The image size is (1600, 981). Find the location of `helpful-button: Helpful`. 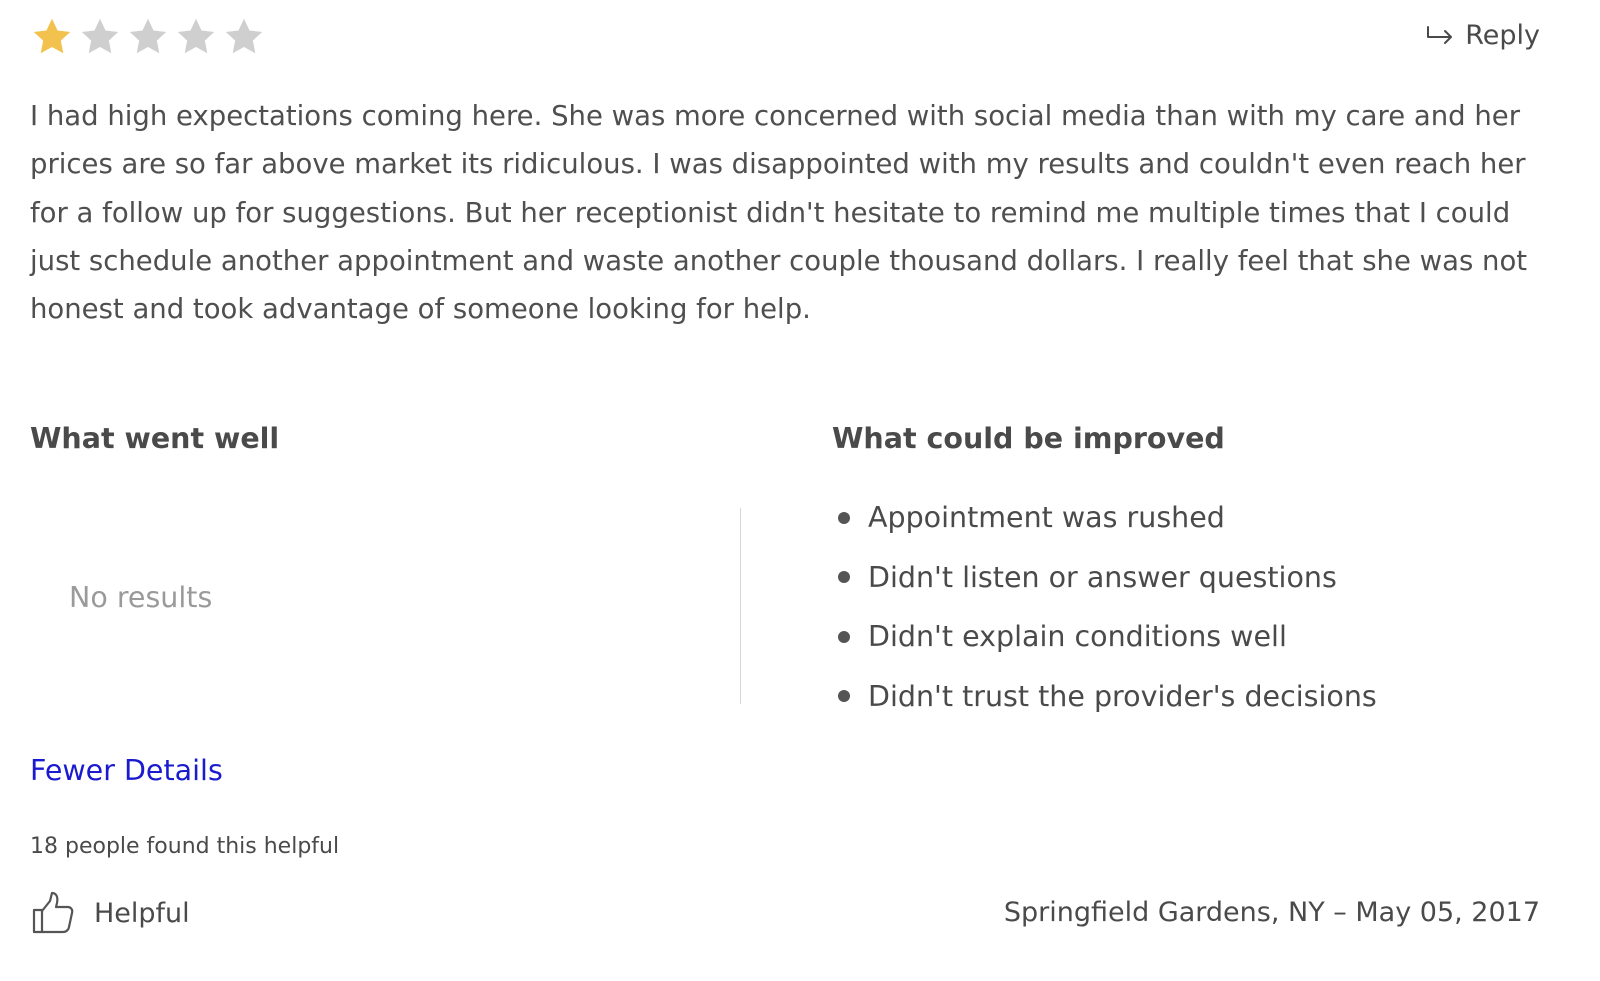

helpful-button: Helpful is located at coordinates (110, 913).